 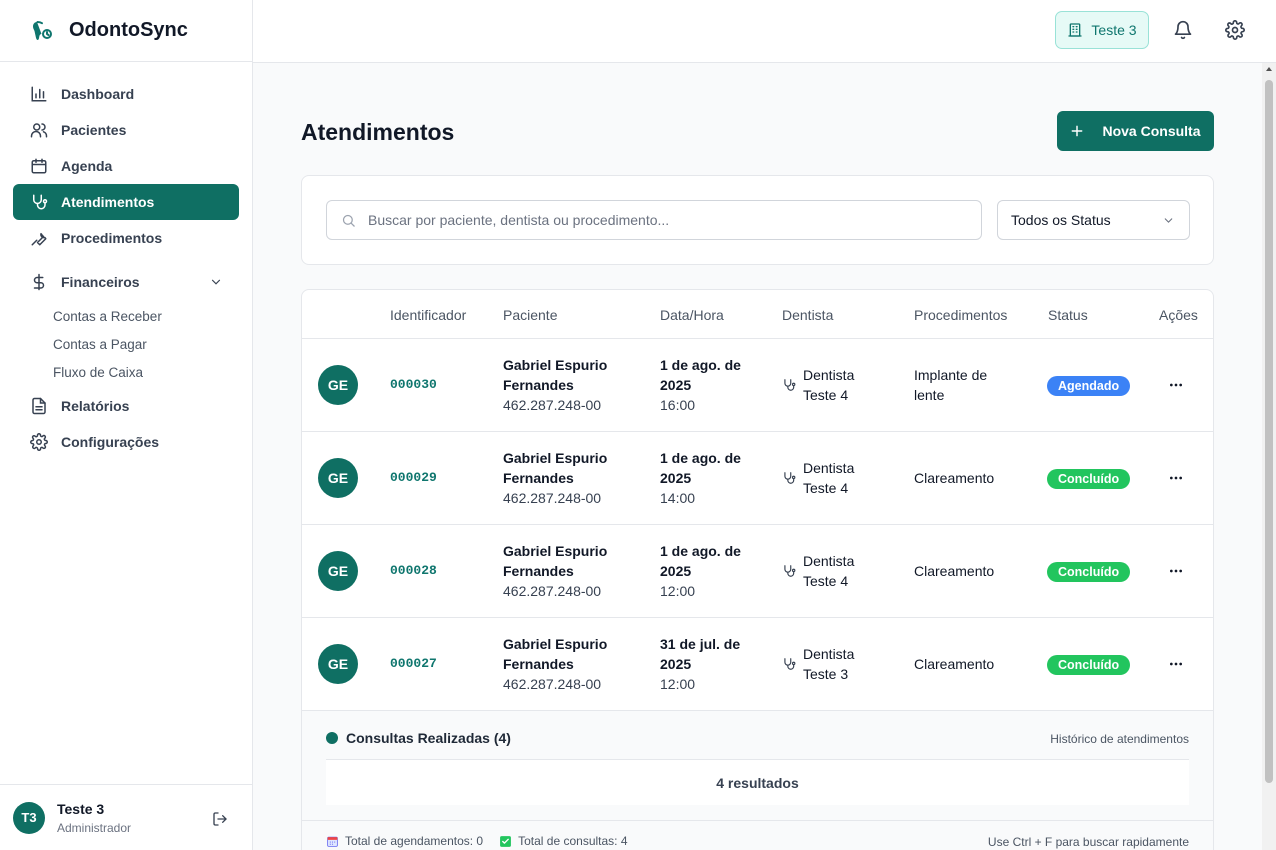 I want to click on search-box, so click(x=654, y=220).